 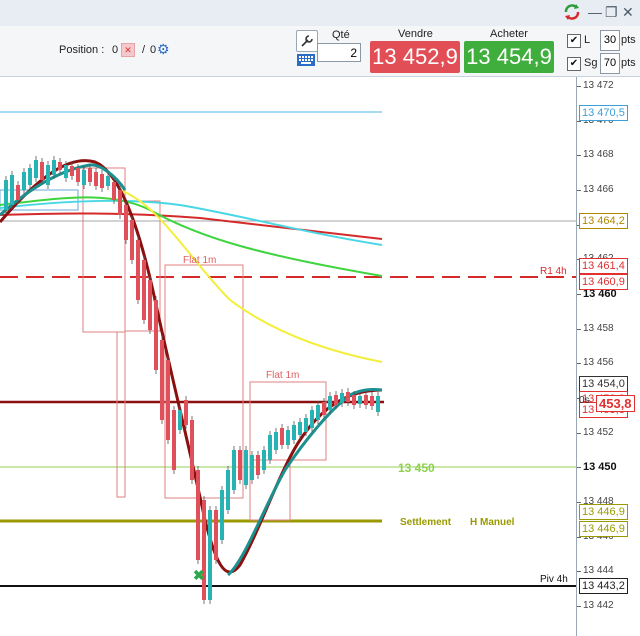 What do you see at coordinates (492, 522) in the screenshot?
I see `hmanuel-label: H Manuel` at bounding box center [492, 522].